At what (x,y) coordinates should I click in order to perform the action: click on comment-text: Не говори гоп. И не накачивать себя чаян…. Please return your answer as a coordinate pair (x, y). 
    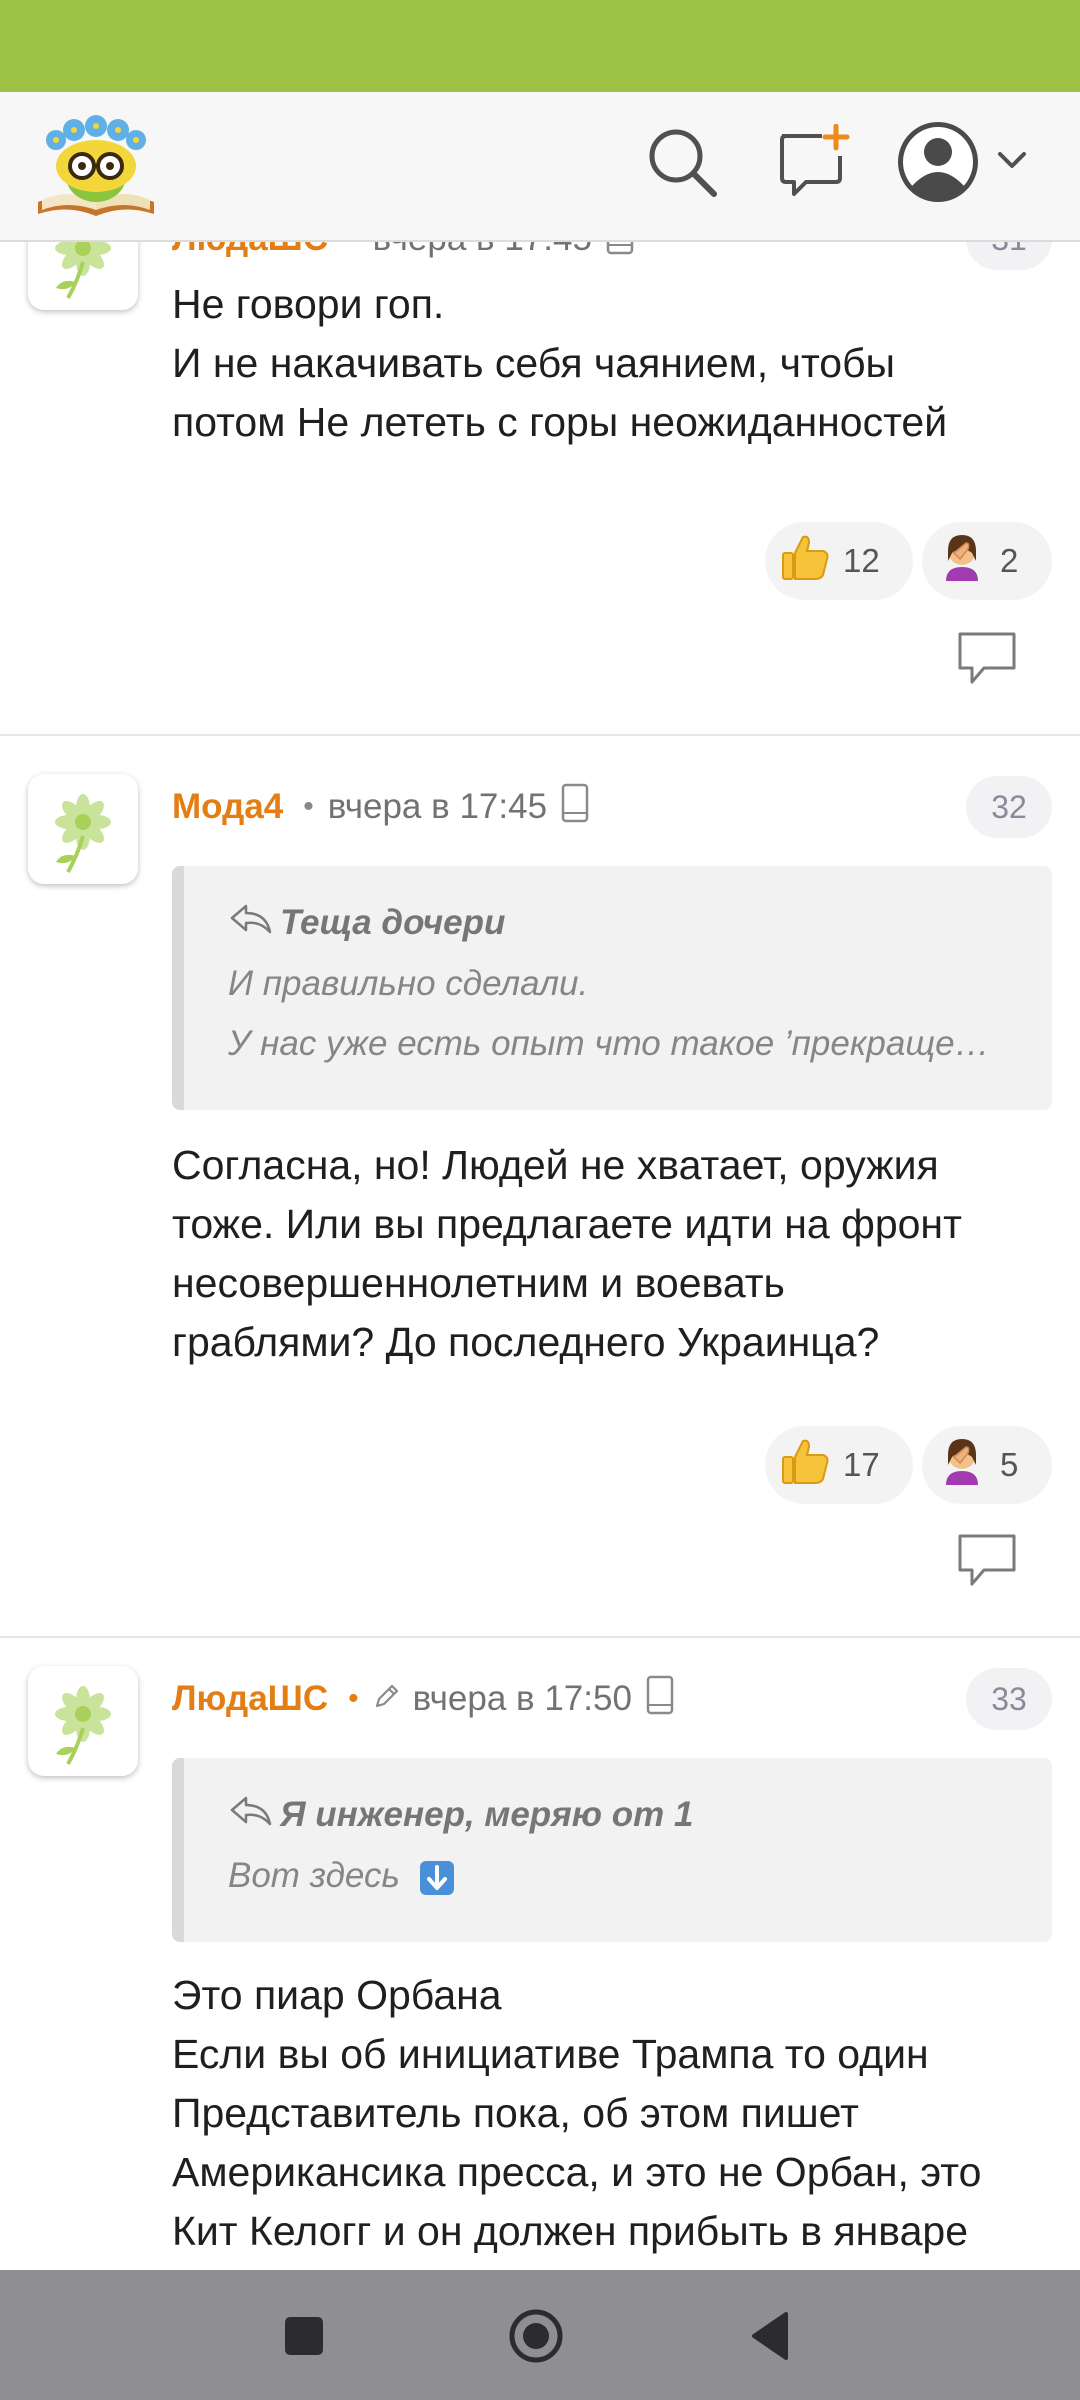
    Looking at the image, I should click on (612, 363).